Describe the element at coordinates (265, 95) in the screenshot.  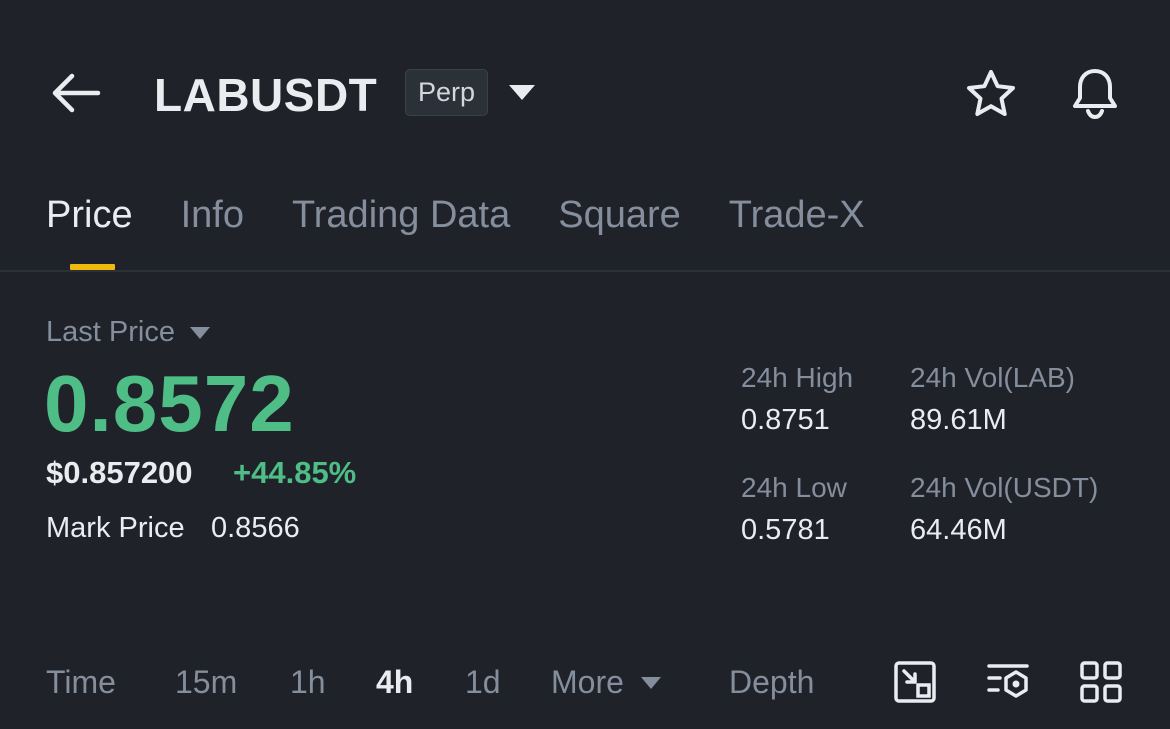
I see `symbol-title: LABUSDT` at that location.